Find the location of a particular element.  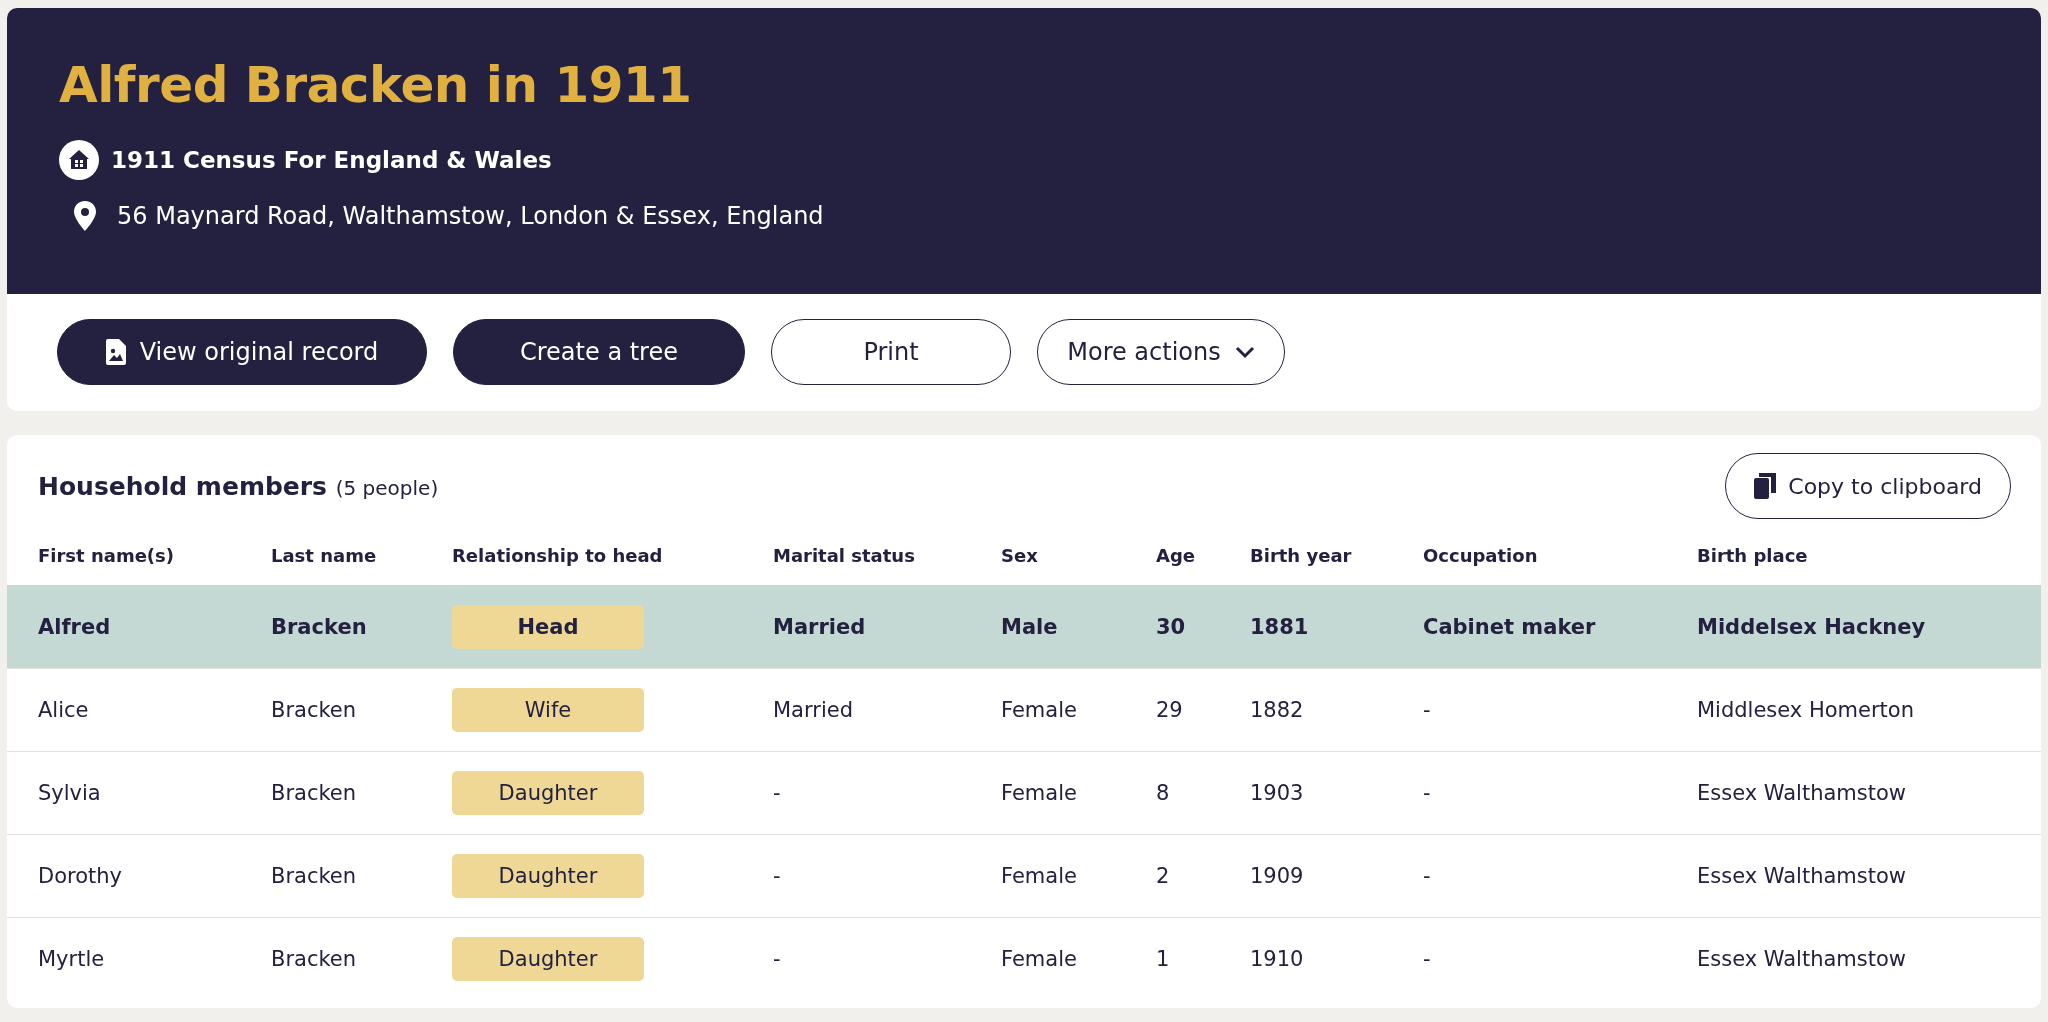

household-title: Household members (5 people) is located at coordinates (238, 486).